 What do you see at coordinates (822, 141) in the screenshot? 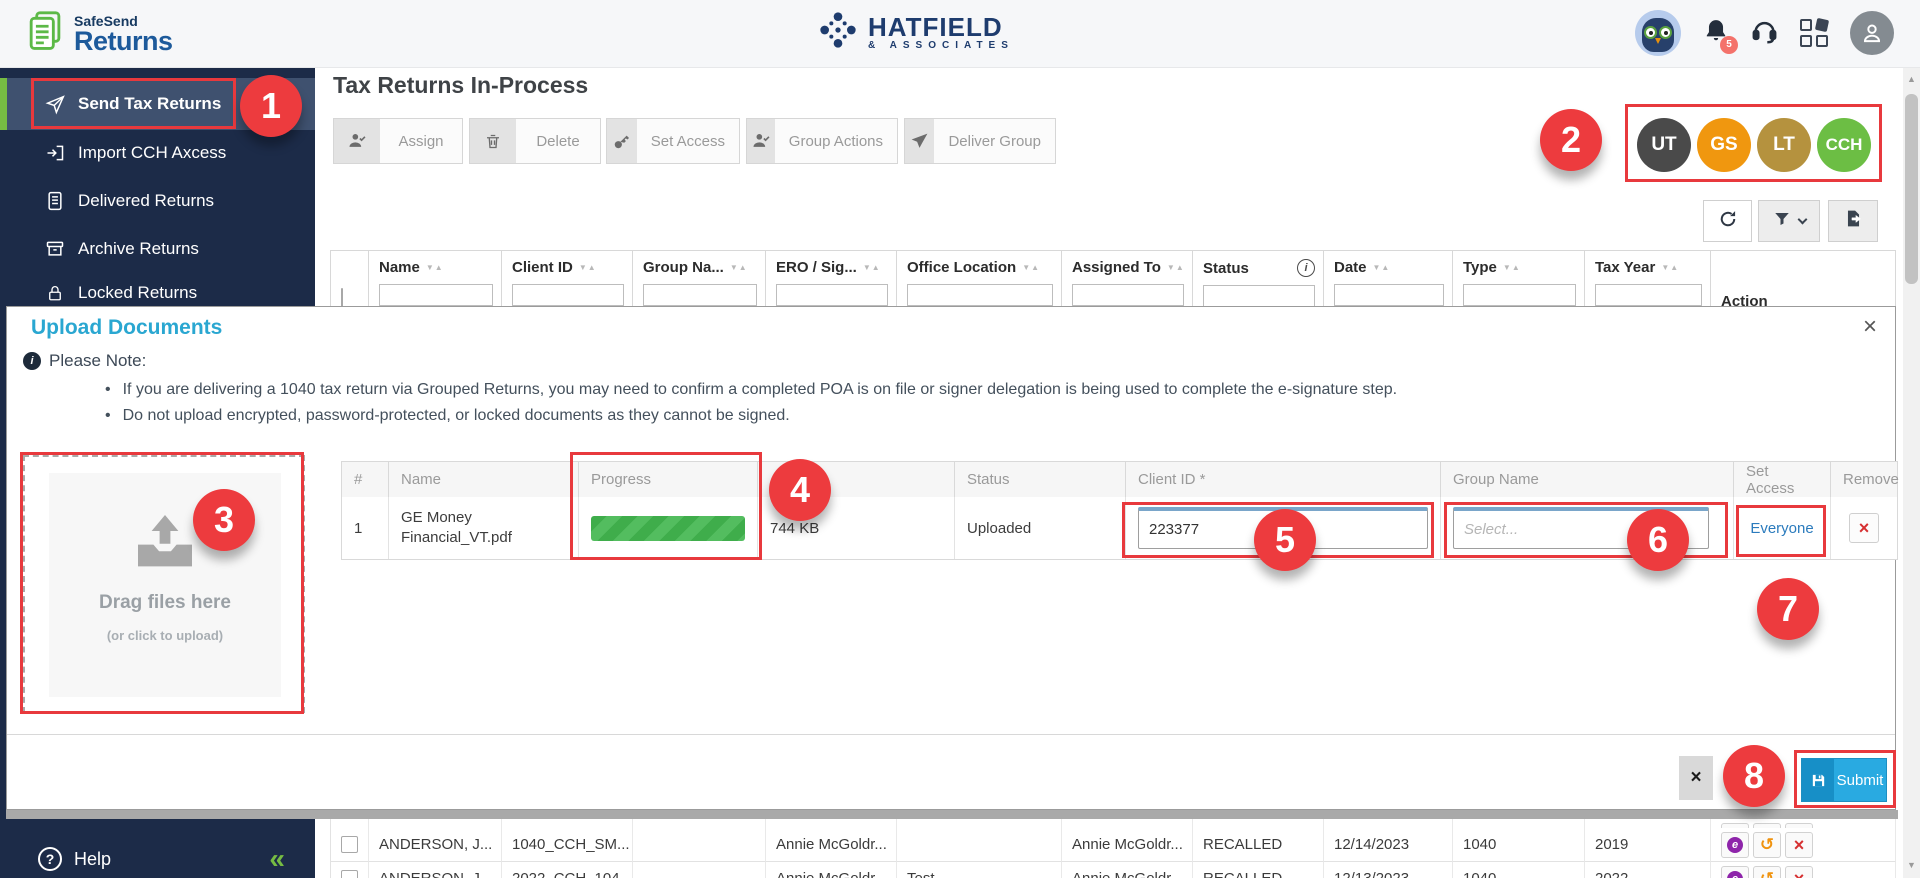
I see `group-actions-button: Group Actions` at bounding box center [822, 141].